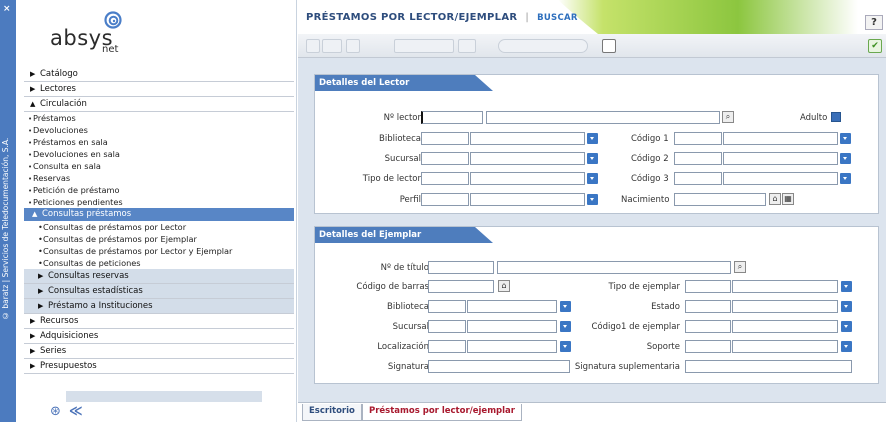 The image size is (886, 422). I want to click on sidebar-group-consultas-estadisticas: ▶ Consultas estadísticas, so click(159, 291).